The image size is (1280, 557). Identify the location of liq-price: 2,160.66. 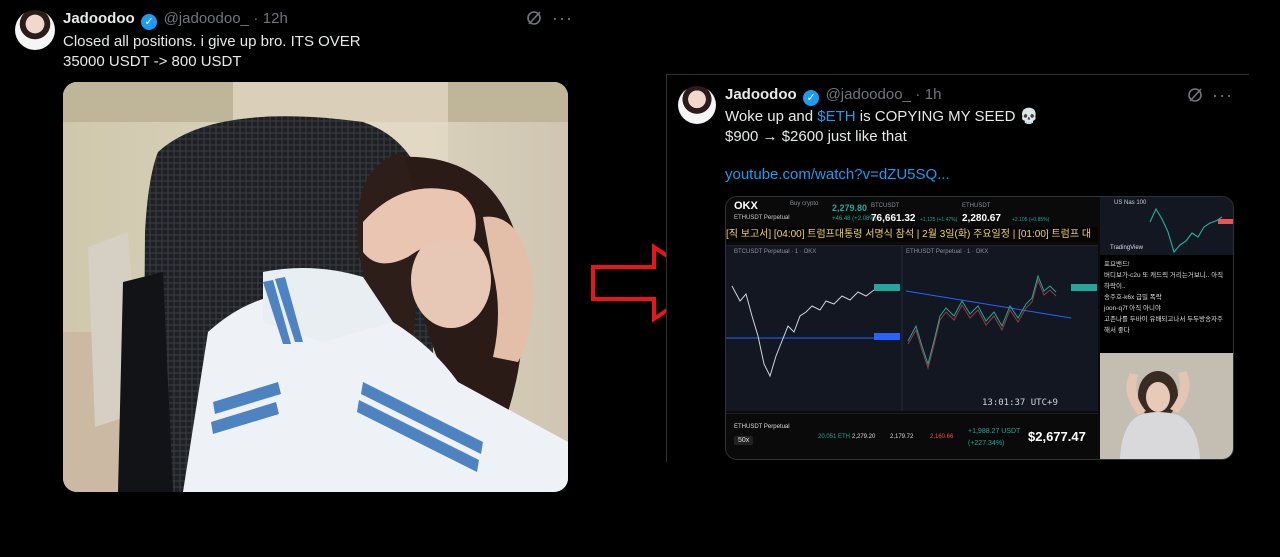
(942, 437).